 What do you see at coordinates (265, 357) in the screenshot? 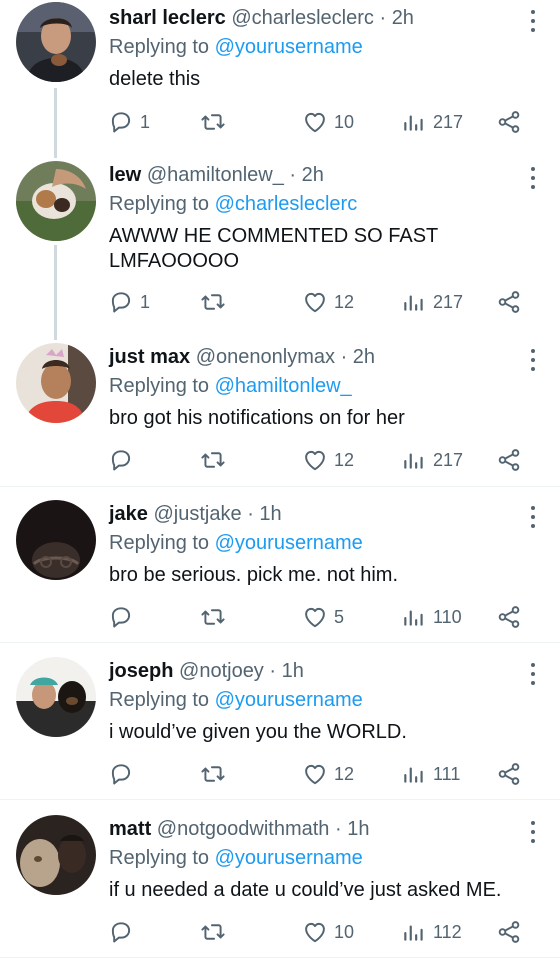
I see `username-handle: @onenonlymax` at bounding box center [265, 357].